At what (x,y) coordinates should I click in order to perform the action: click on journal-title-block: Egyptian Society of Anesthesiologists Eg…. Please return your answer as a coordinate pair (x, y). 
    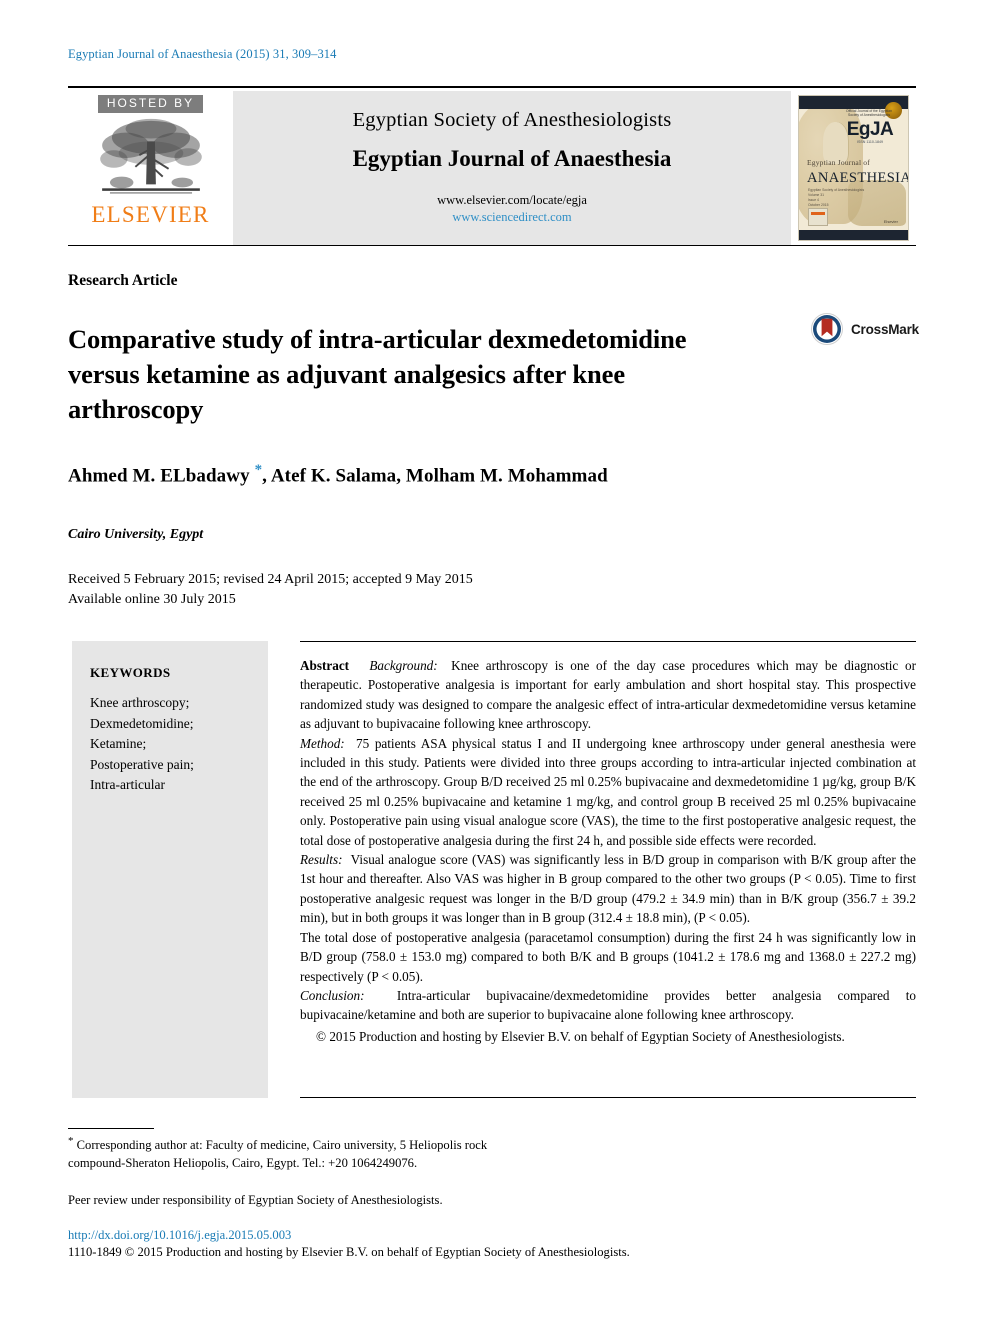
    Looking at the image, I should click on (512, 168).